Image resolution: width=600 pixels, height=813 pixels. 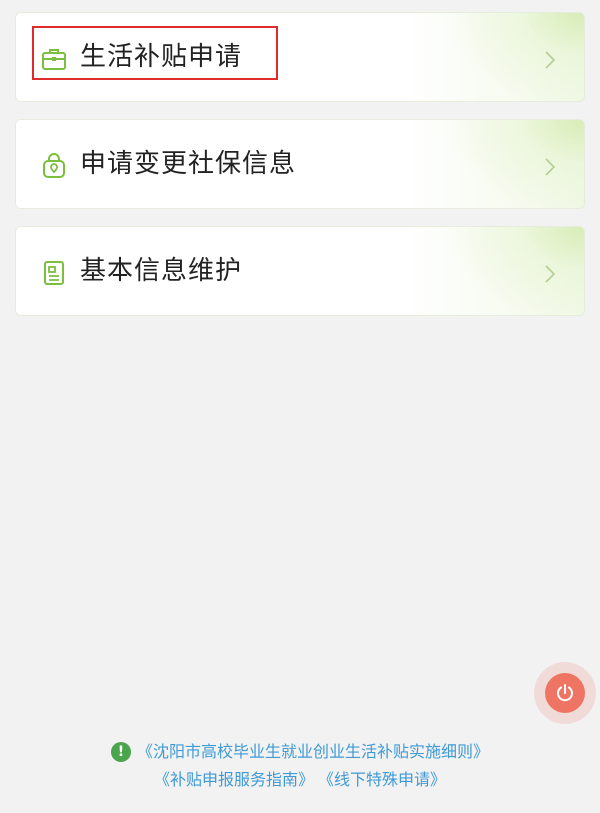 I want to click on briefcase-icon, so click(x=54, y=59).